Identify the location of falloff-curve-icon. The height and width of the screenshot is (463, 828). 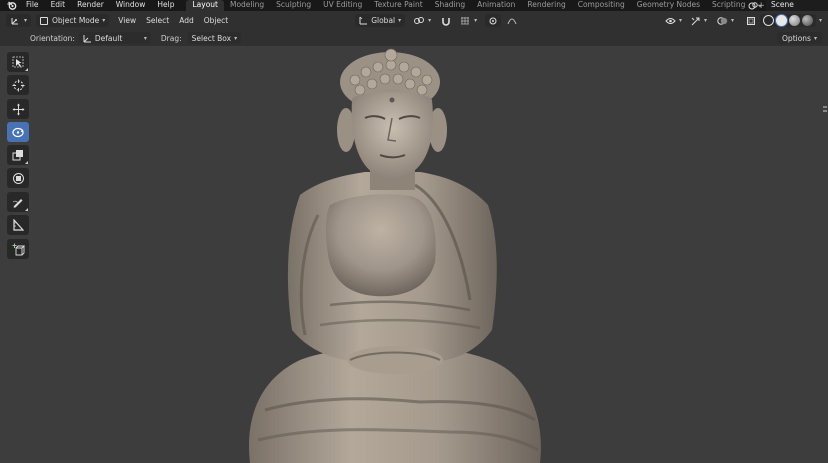
(512, 21).